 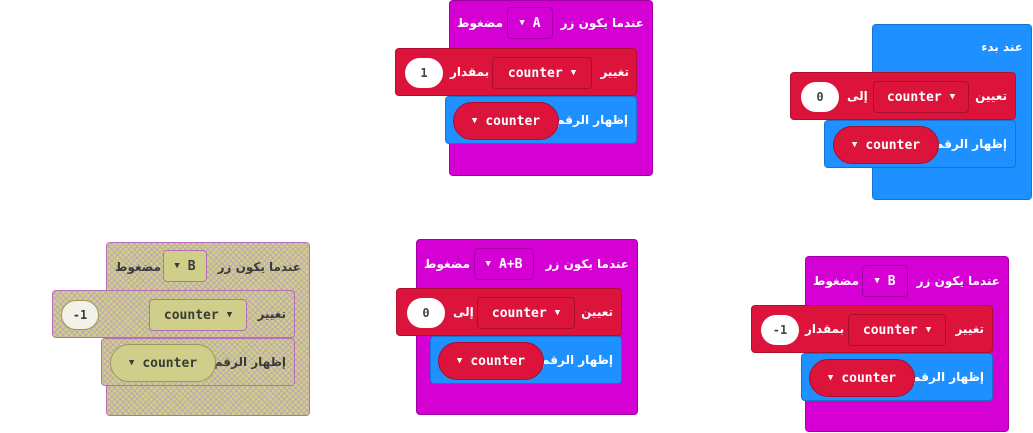 What do you see at coordinates (1002, 47) in the screenshot?
I see `on-start-label: عند بدء` at bounding box center [1002, 47].